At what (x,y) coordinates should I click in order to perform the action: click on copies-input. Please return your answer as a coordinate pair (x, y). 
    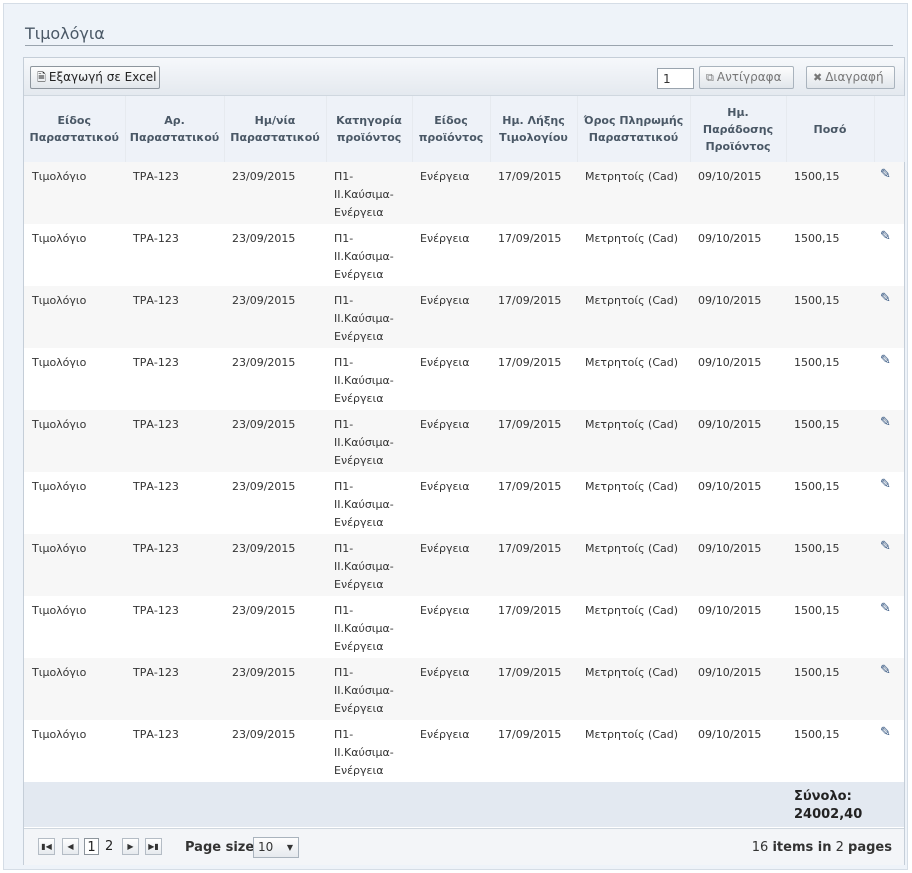
    Looking at the image, I should click on (675, 78).